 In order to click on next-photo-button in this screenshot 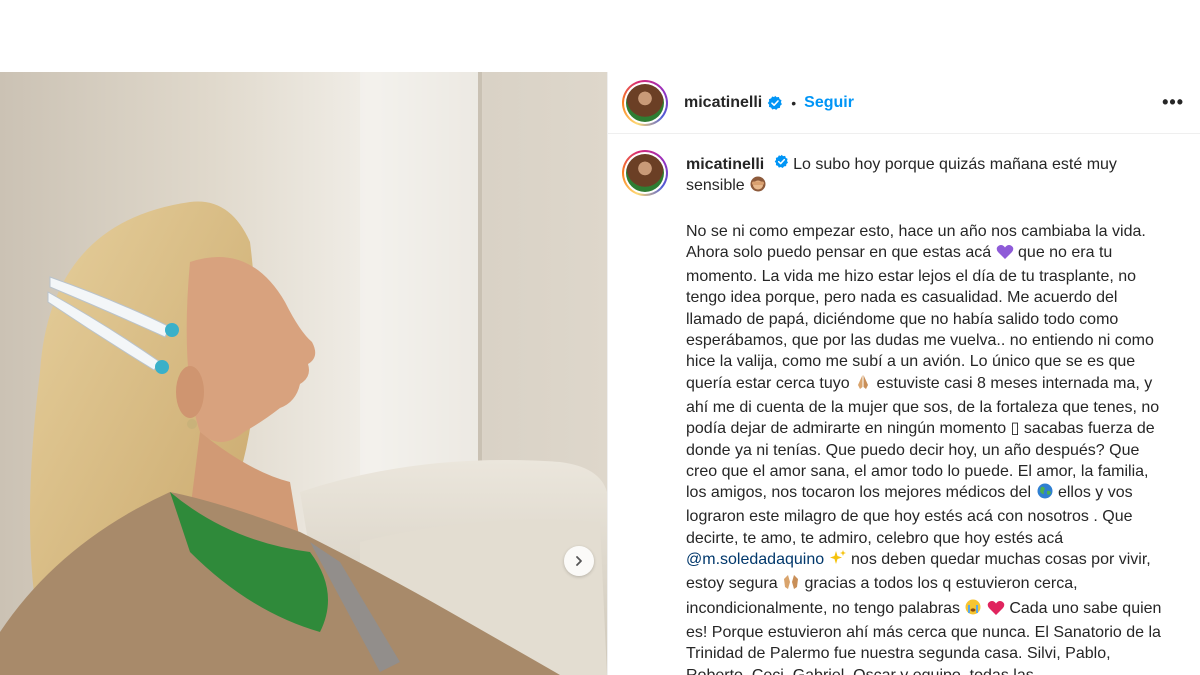, I will do `click(579, 561)`.